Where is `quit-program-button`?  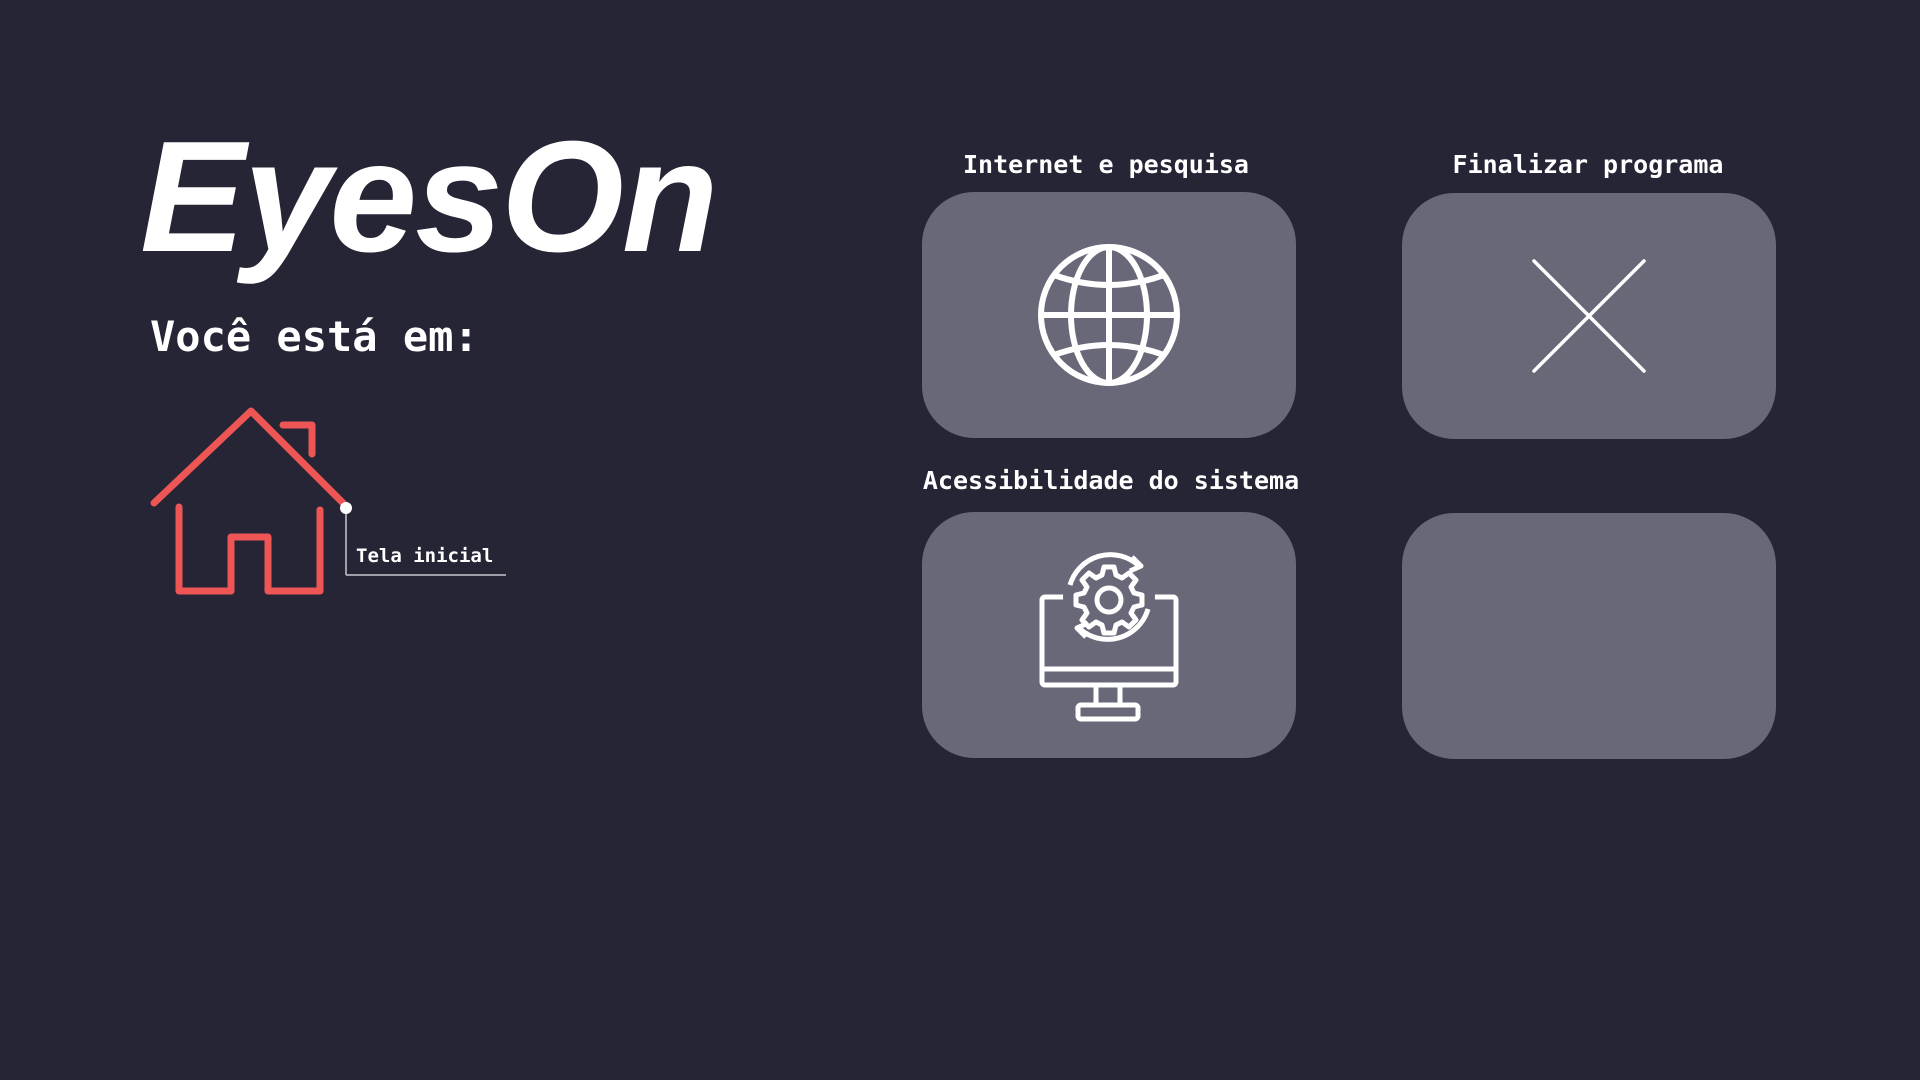 quit-program-button is located at coordinates (1589, 316).